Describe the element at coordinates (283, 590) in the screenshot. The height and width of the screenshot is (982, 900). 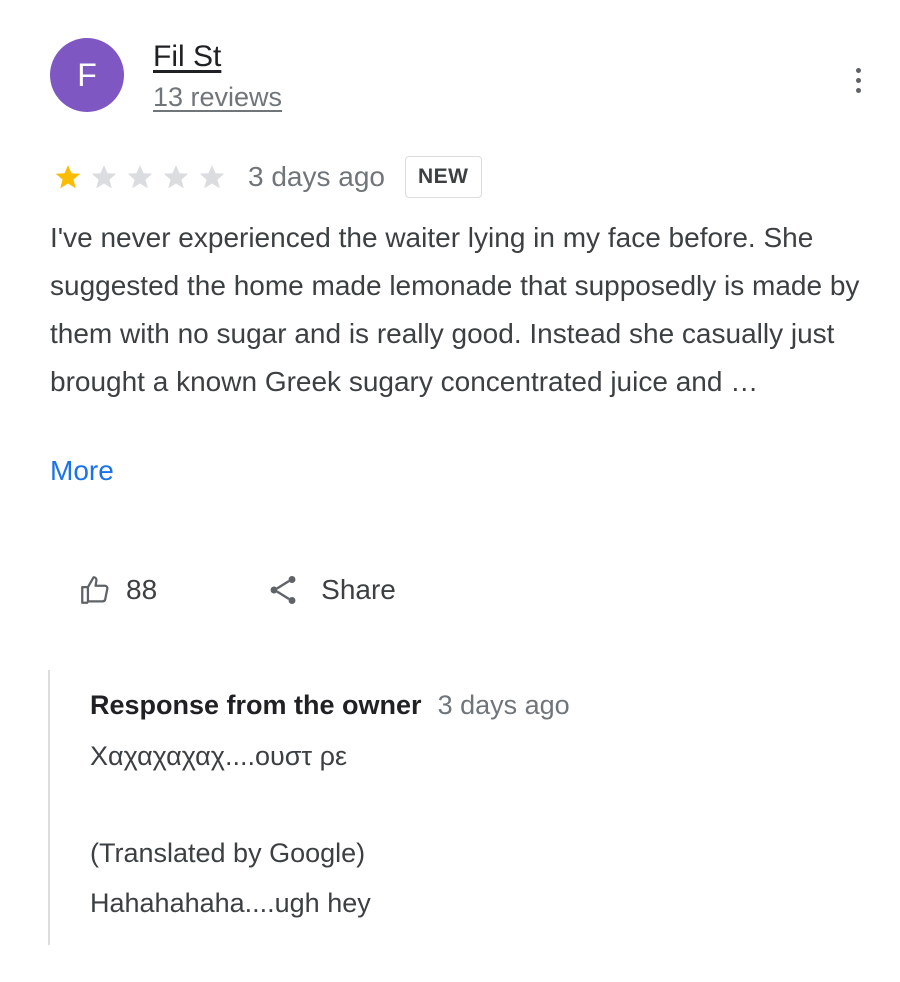
I see `share-icon` at that location.